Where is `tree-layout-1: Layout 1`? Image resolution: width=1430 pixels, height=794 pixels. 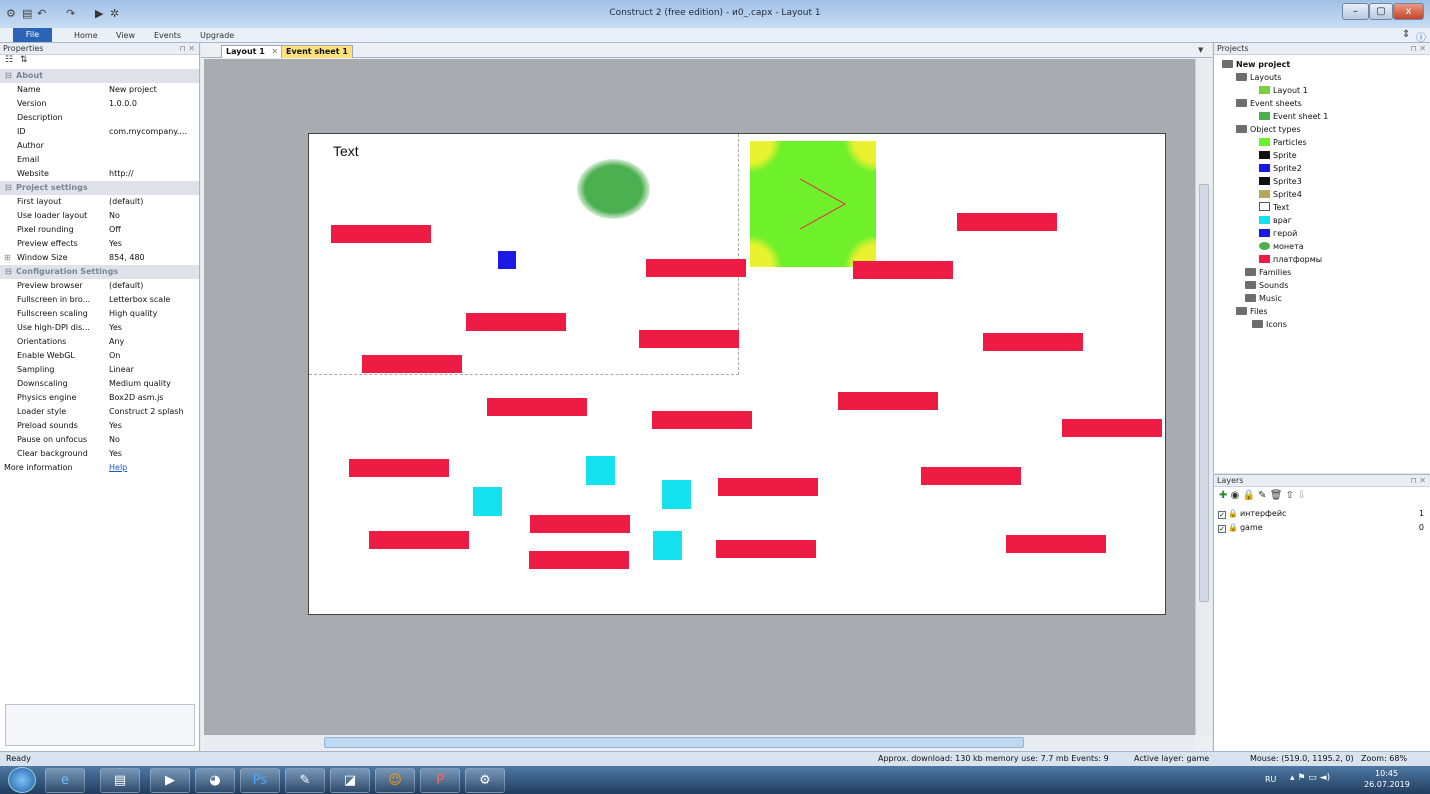 tree-layout-1: Layout 1 is located at coordinates (1283, 90).